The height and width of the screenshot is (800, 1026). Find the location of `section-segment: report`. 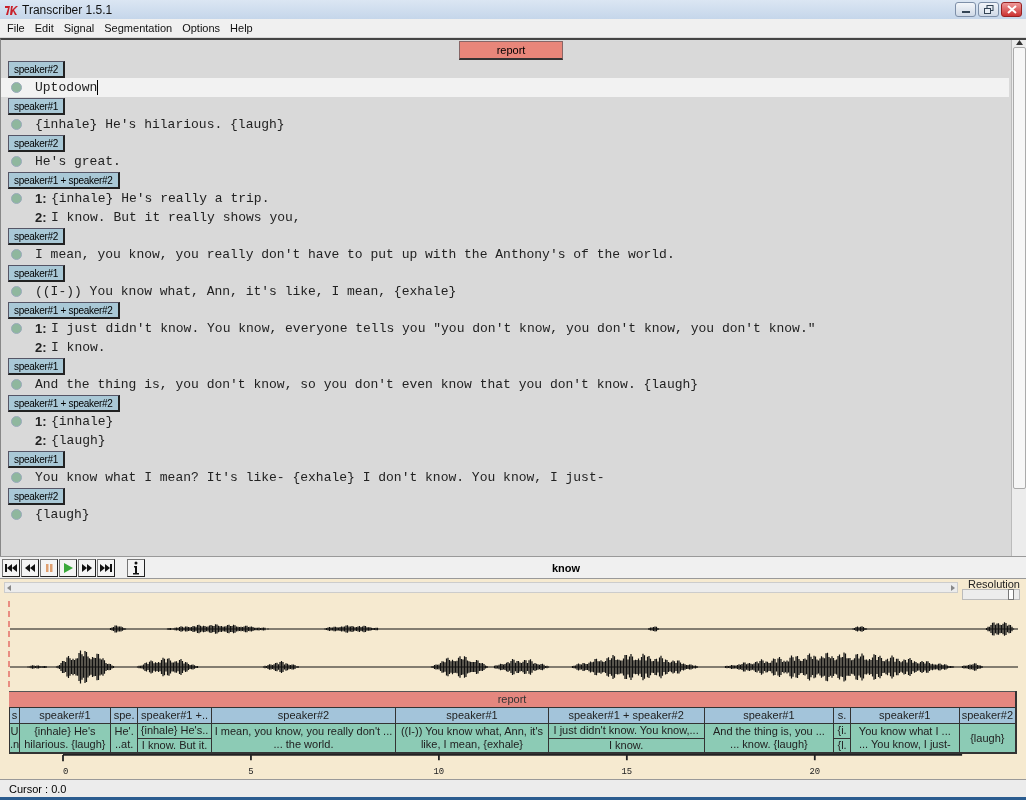

section-segment: report is located at coordinates (512, 699).